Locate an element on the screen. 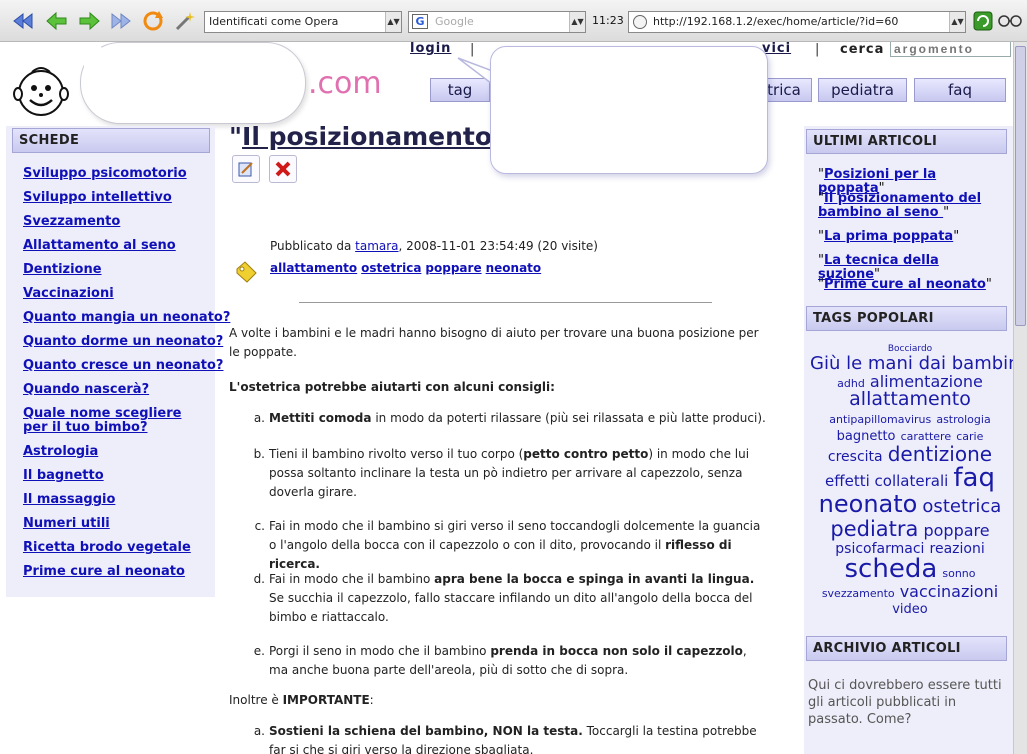 The height and width of the screenshot is (754, 1027). tab-label: faq is located at coordinates (960, 90).